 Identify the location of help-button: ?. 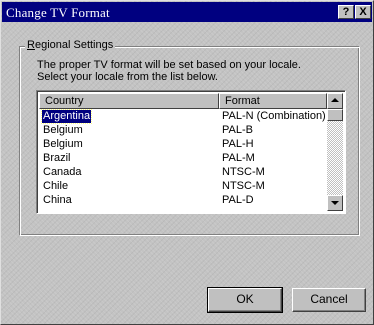
(346, 12).